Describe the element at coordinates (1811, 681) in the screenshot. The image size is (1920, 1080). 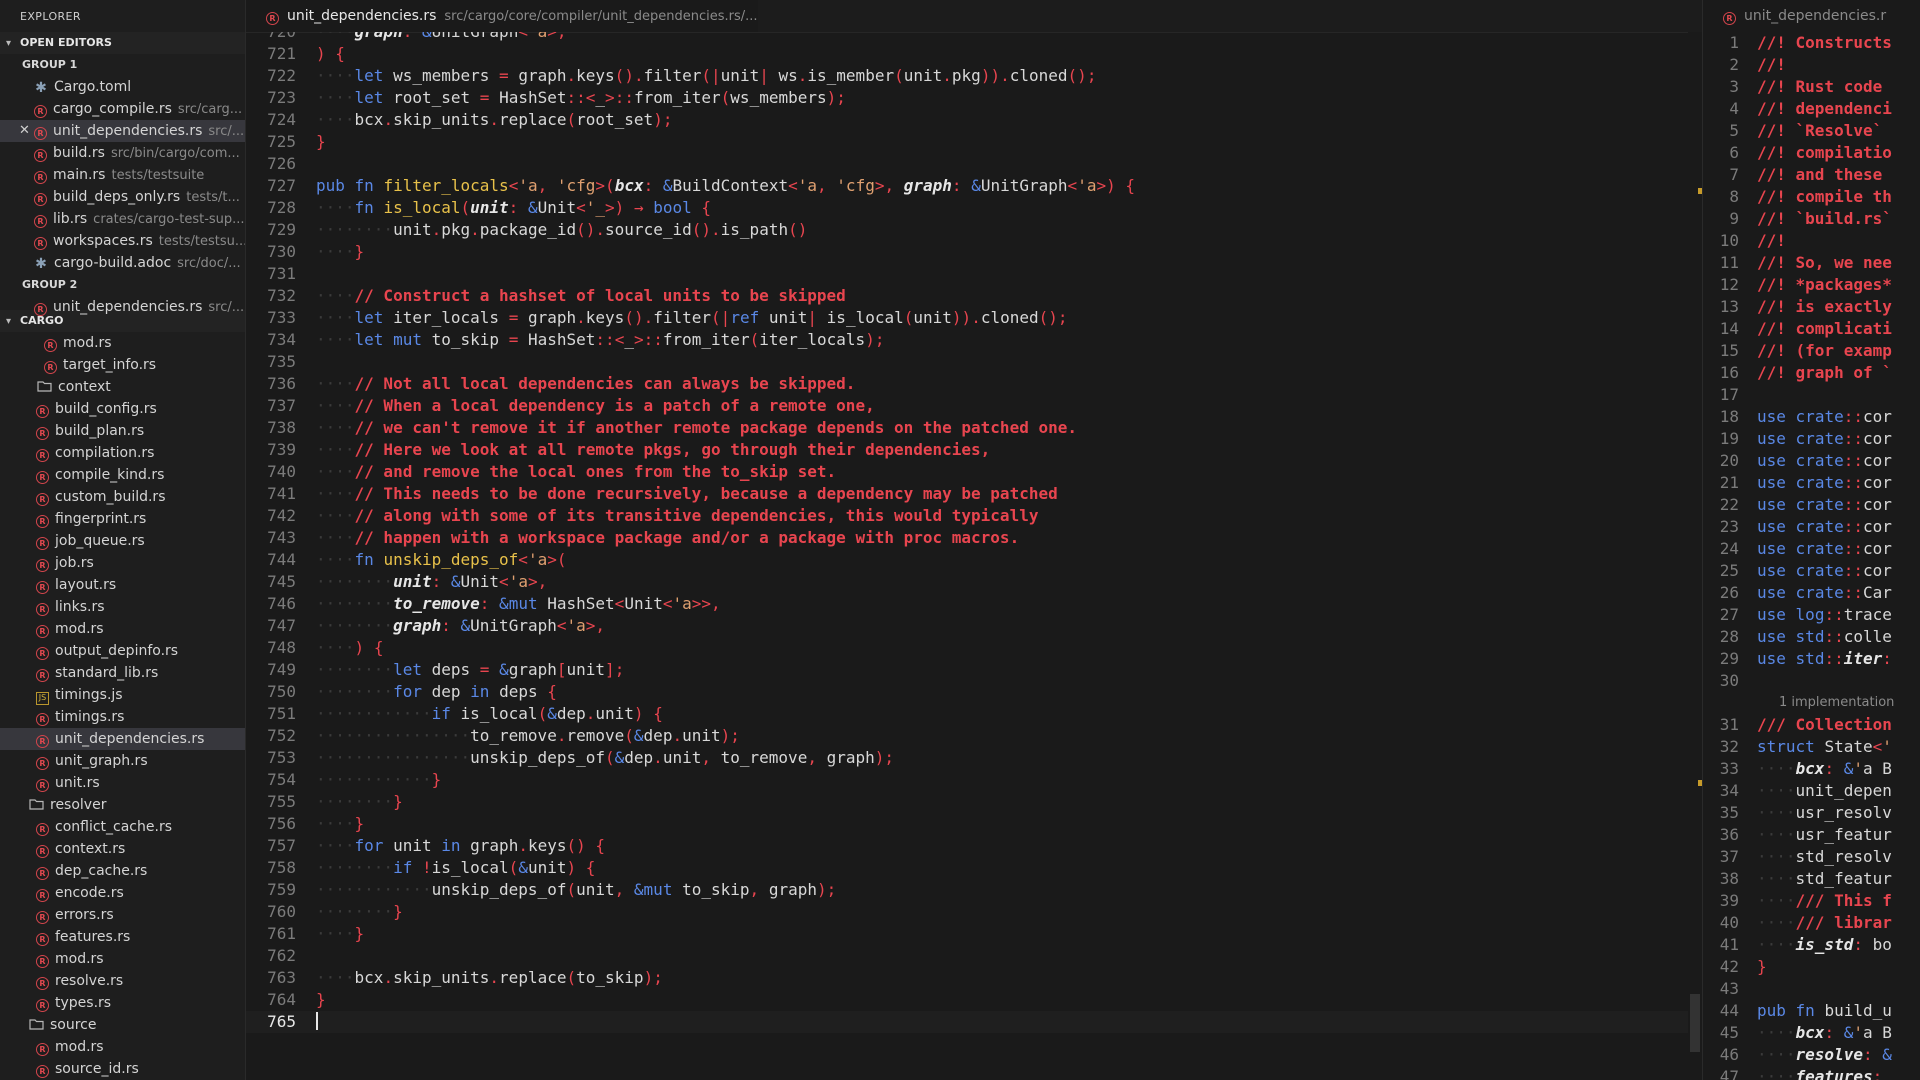
I see `code-line: 30` at that location.